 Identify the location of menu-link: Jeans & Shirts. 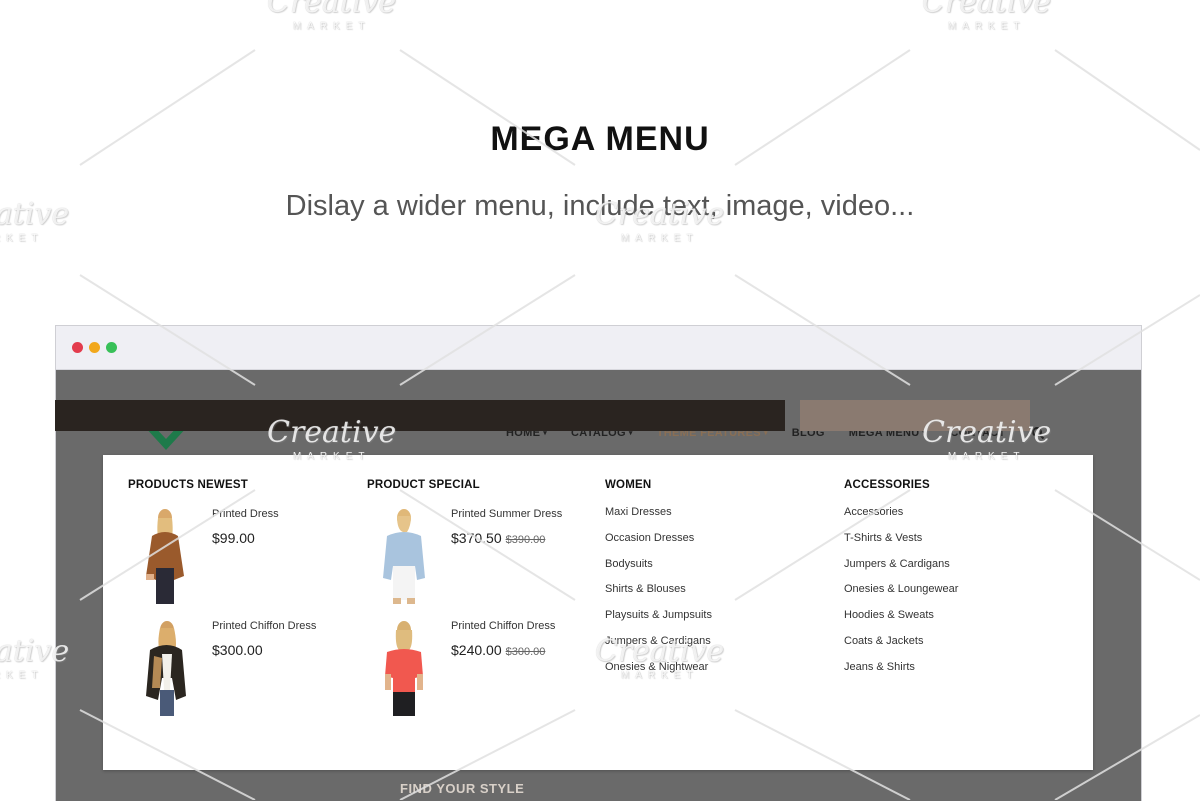
(901, 674).